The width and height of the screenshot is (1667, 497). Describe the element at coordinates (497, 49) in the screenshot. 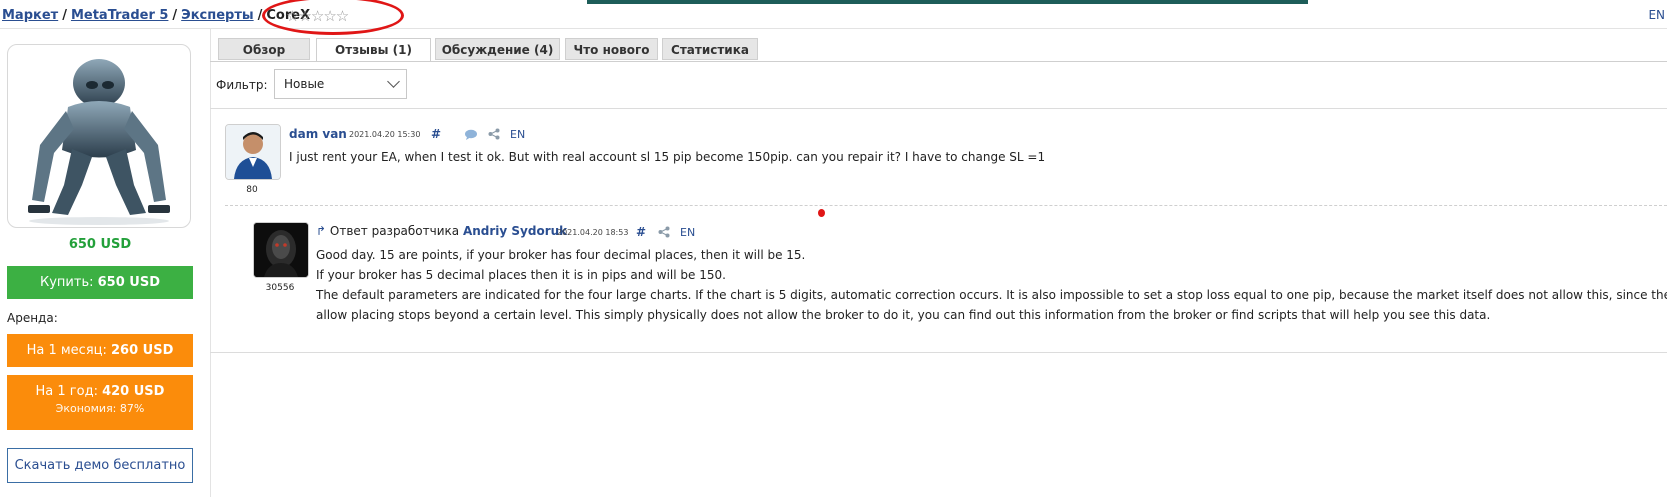

I see `tab-discussion: Обсуждение (4)` at that location.